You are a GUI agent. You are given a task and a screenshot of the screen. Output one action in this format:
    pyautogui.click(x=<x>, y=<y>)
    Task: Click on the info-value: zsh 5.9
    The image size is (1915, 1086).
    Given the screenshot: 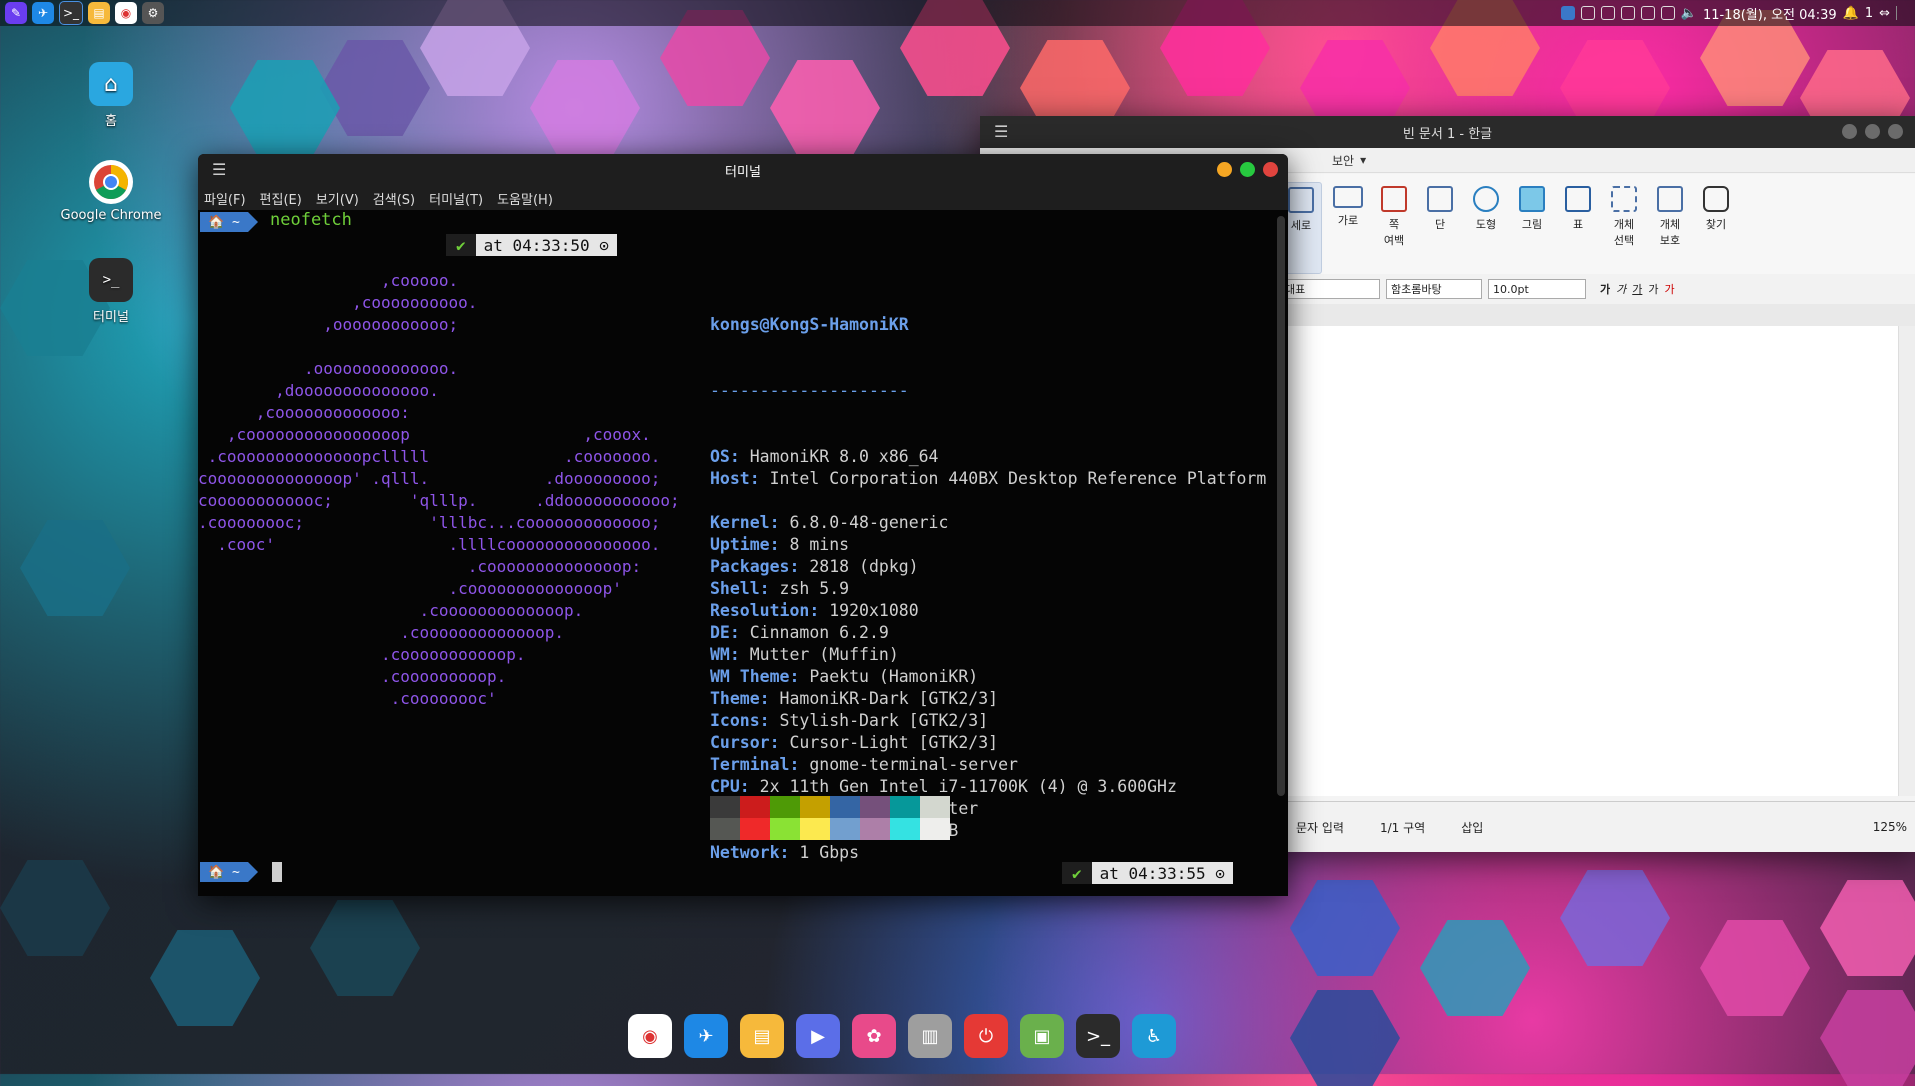 What is the action you would take?
    pyautogui.click(x=814, y=588)
    